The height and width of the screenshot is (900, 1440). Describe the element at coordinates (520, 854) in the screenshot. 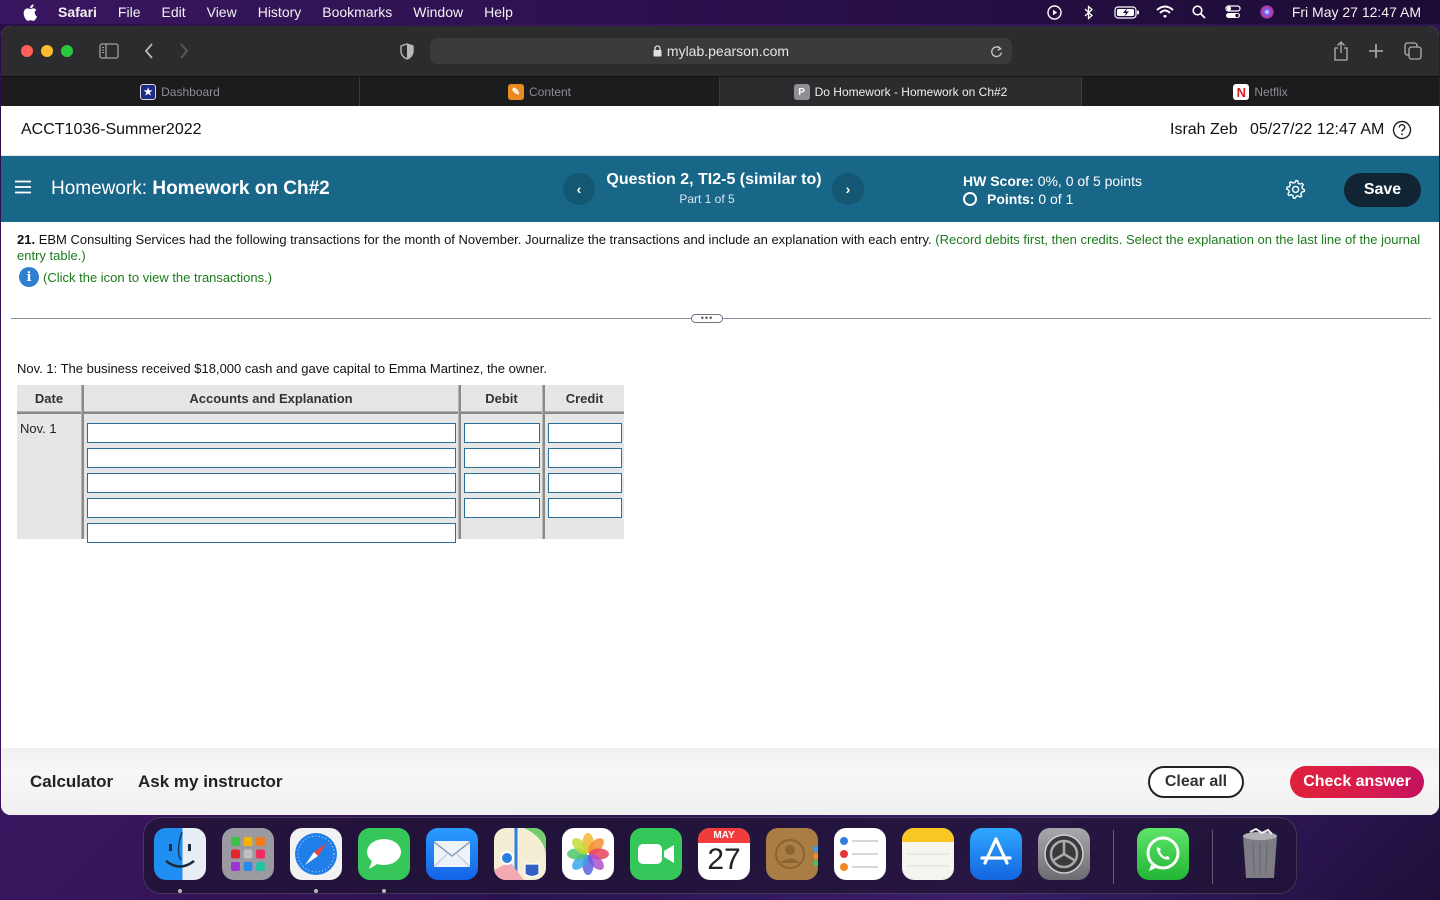

I see `maps-icon` at that location.